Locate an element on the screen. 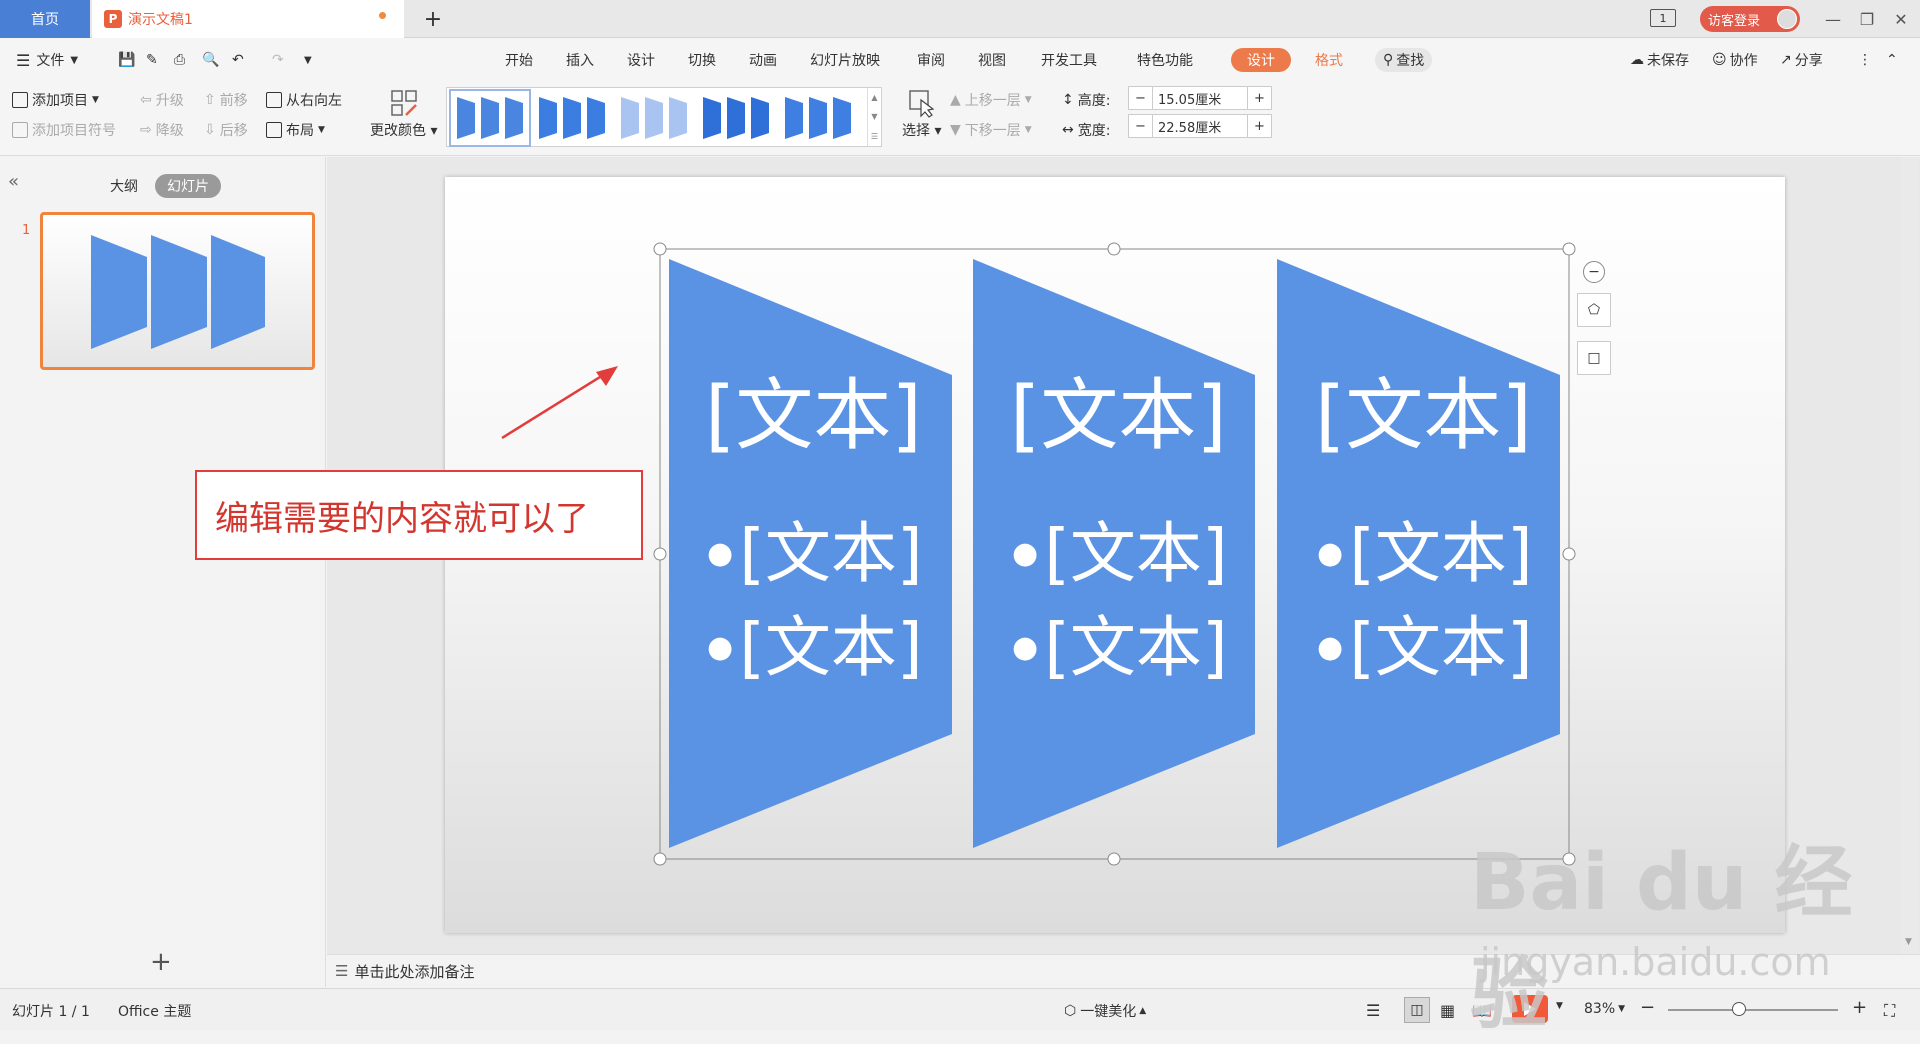  add-item-button: 添加项目 ▼ is located at coordinates (55, 100).